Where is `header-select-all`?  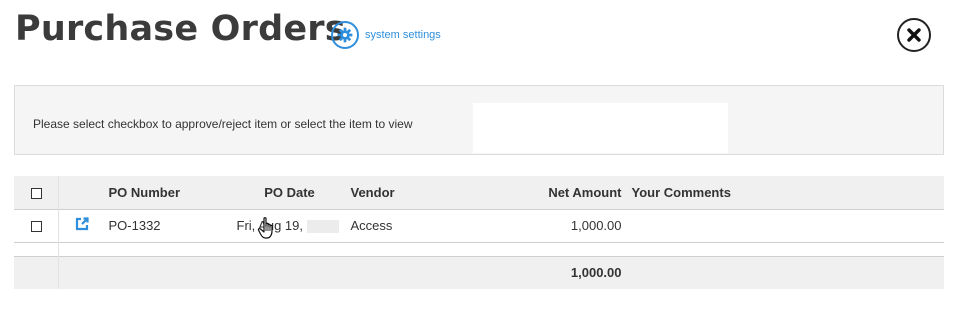 header-select-all is located at coordinates (36, 192).